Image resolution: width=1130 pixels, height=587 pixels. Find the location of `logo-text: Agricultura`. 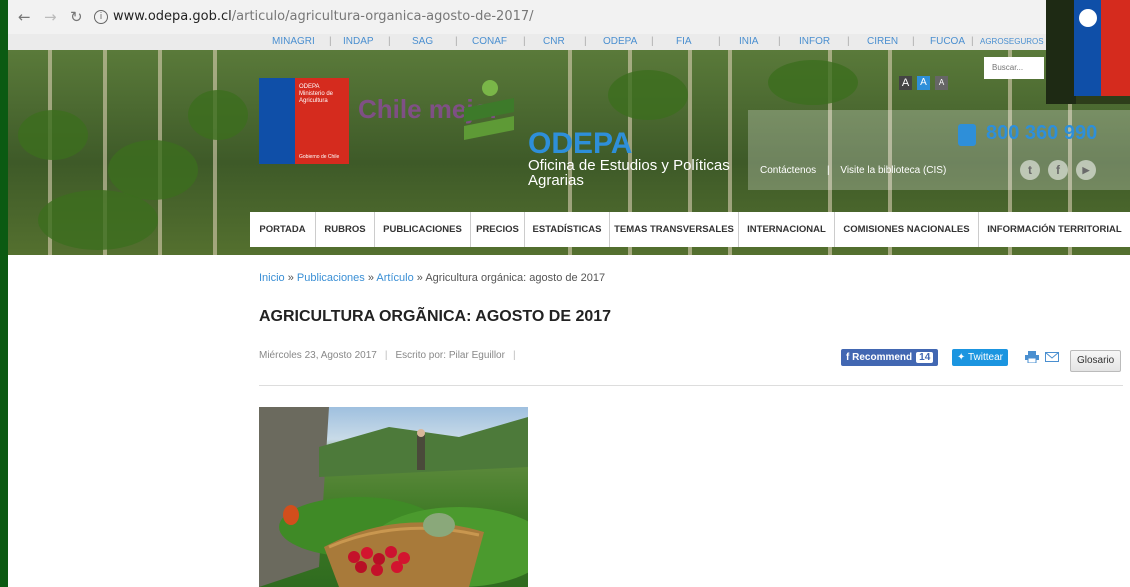

logo-text: Agricultura is located at coordinates (313, 101).